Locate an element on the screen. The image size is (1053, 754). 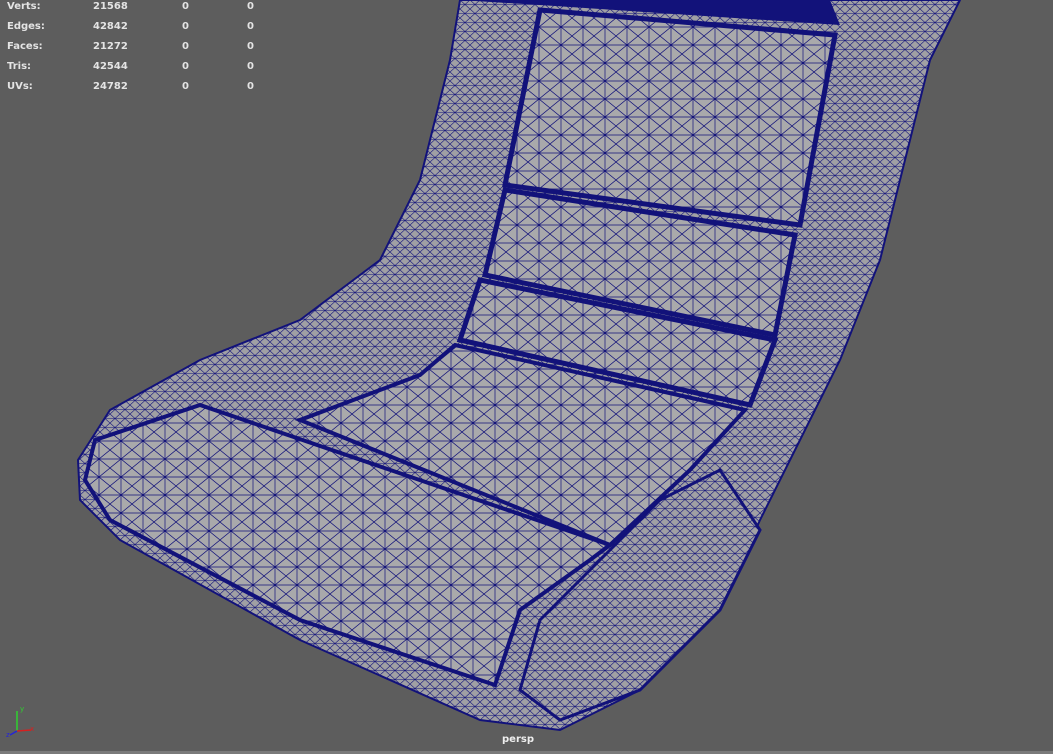
hud-value: 24782 is located at coordinates (110, 86).